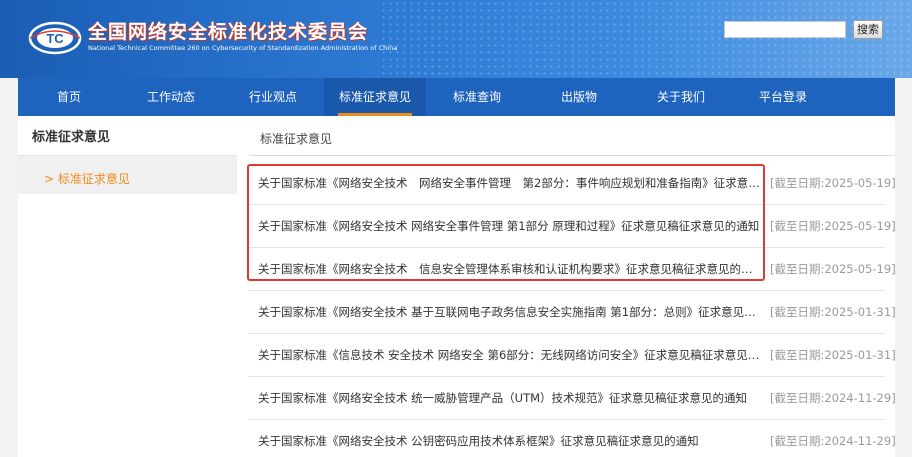 This screenshot has height=457, width=912. I want to click on nav-item-publications: 出版物, so click(579, 97).